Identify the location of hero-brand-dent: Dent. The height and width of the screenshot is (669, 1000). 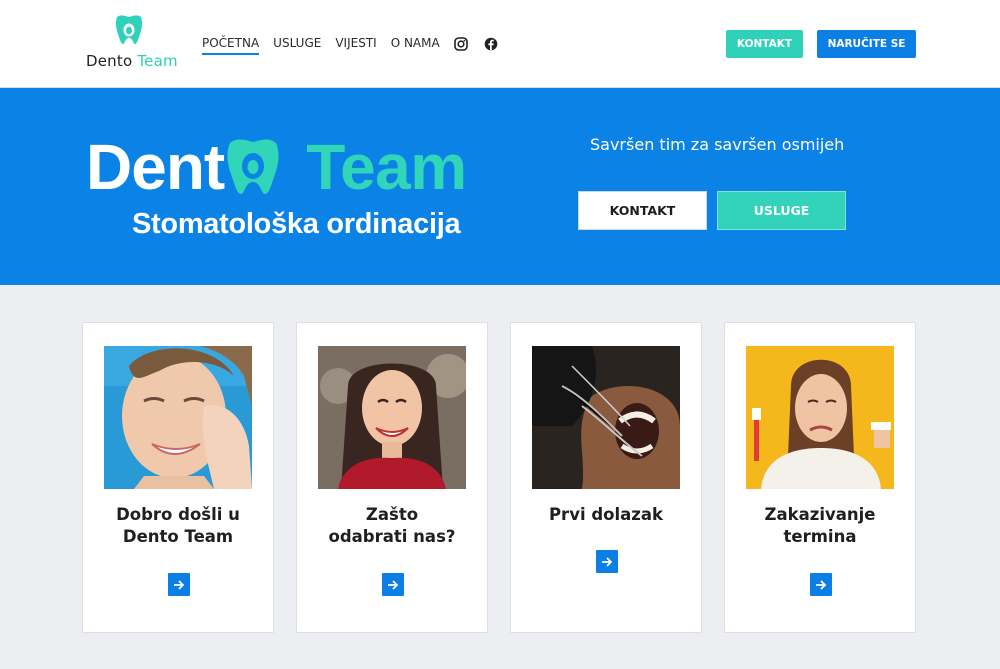
(155, 167).